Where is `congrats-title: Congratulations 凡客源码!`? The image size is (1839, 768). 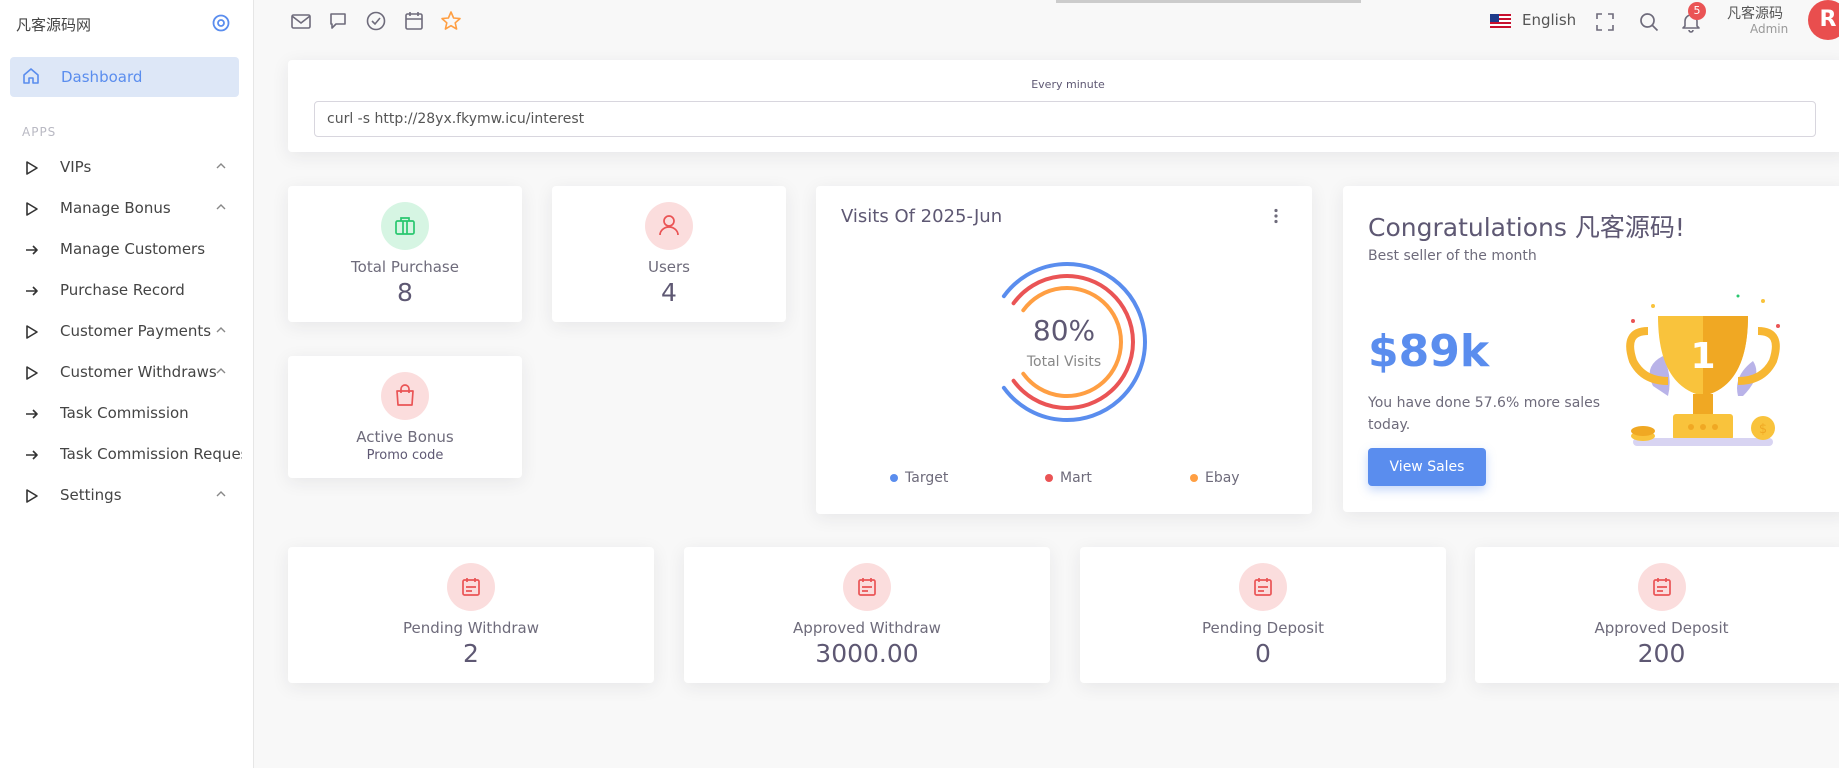 congrats-title: Congratulations 凡客源码! is located at coordinates (1526, 227).